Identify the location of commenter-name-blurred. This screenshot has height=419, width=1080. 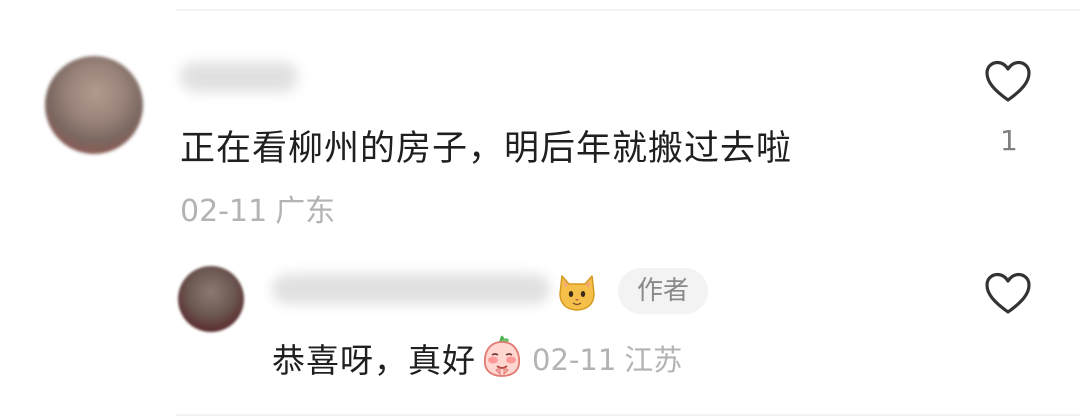
(239, 77).